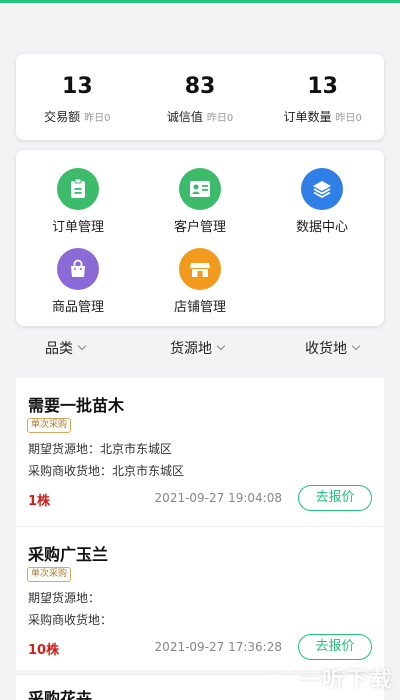 Image resolution: width=400 pixels, height=700 pixels. Describe the element at coordinates (77, 227) in the screenshot. I see `menu-label: 订单管理` at that location.